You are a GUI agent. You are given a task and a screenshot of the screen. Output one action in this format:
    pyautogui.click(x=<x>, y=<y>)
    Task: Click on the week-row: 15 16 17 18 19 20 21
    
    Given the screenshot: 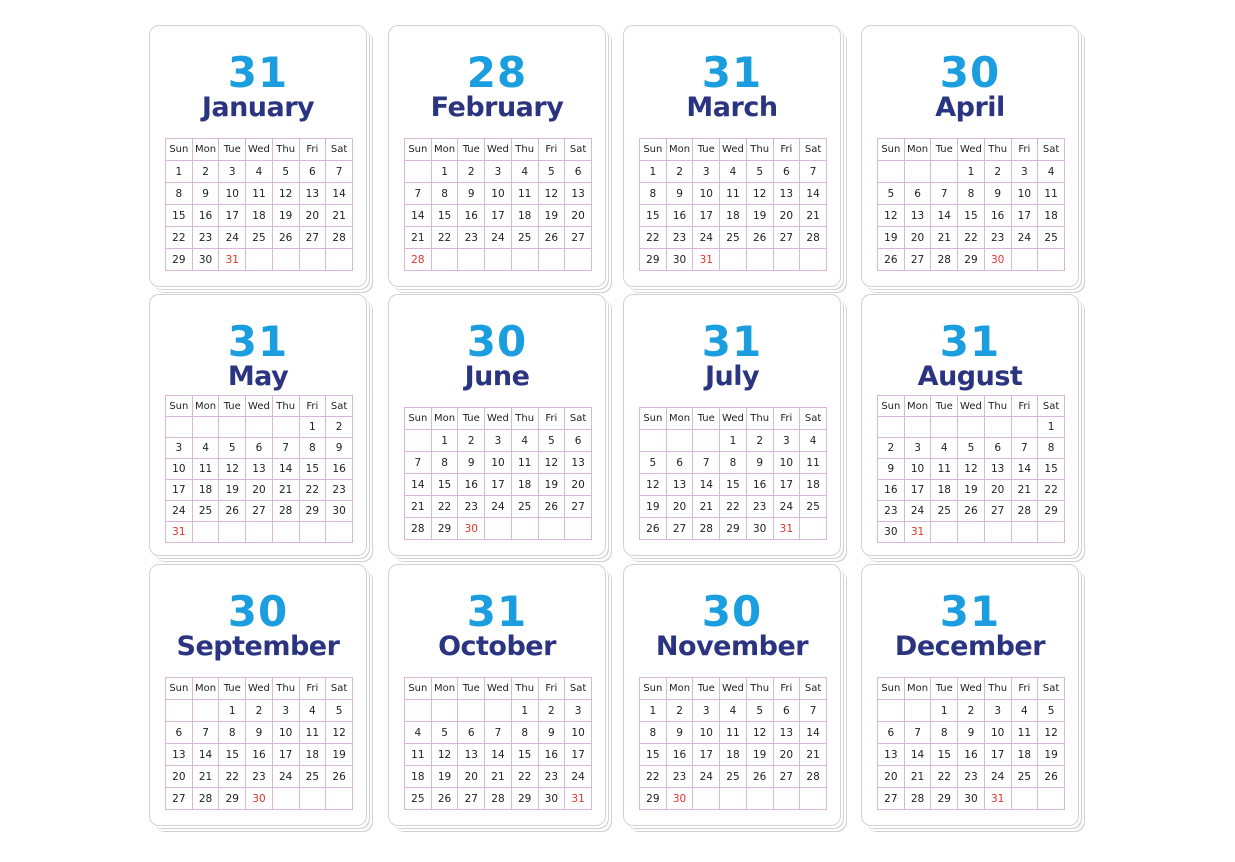 What is the action you would take?
    pyautogui.click(x=259, y=215)
    